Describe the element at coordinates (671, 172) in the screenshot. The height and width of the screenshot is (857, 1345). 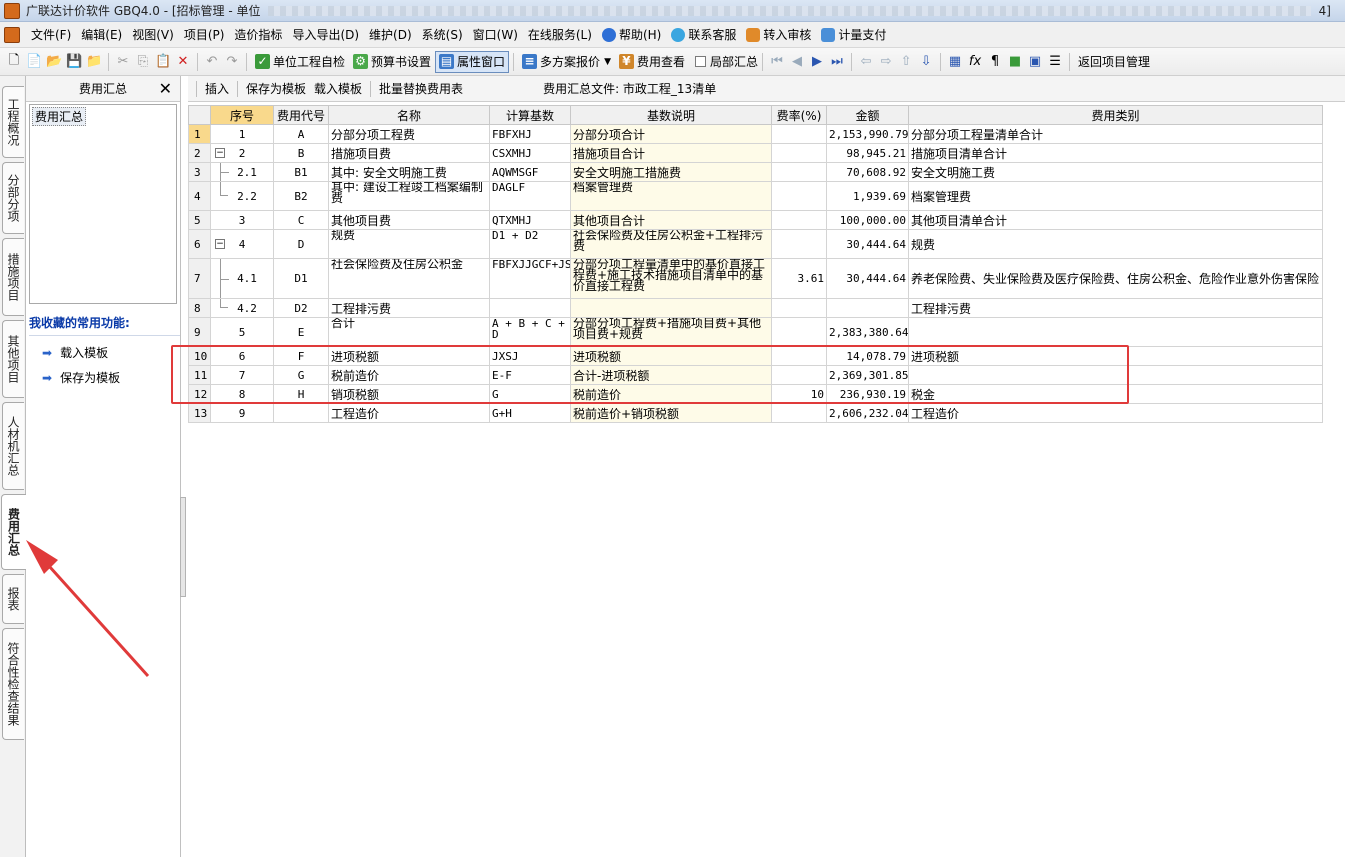
I see `desc-cell: 安全文明施工措施费` at that location.